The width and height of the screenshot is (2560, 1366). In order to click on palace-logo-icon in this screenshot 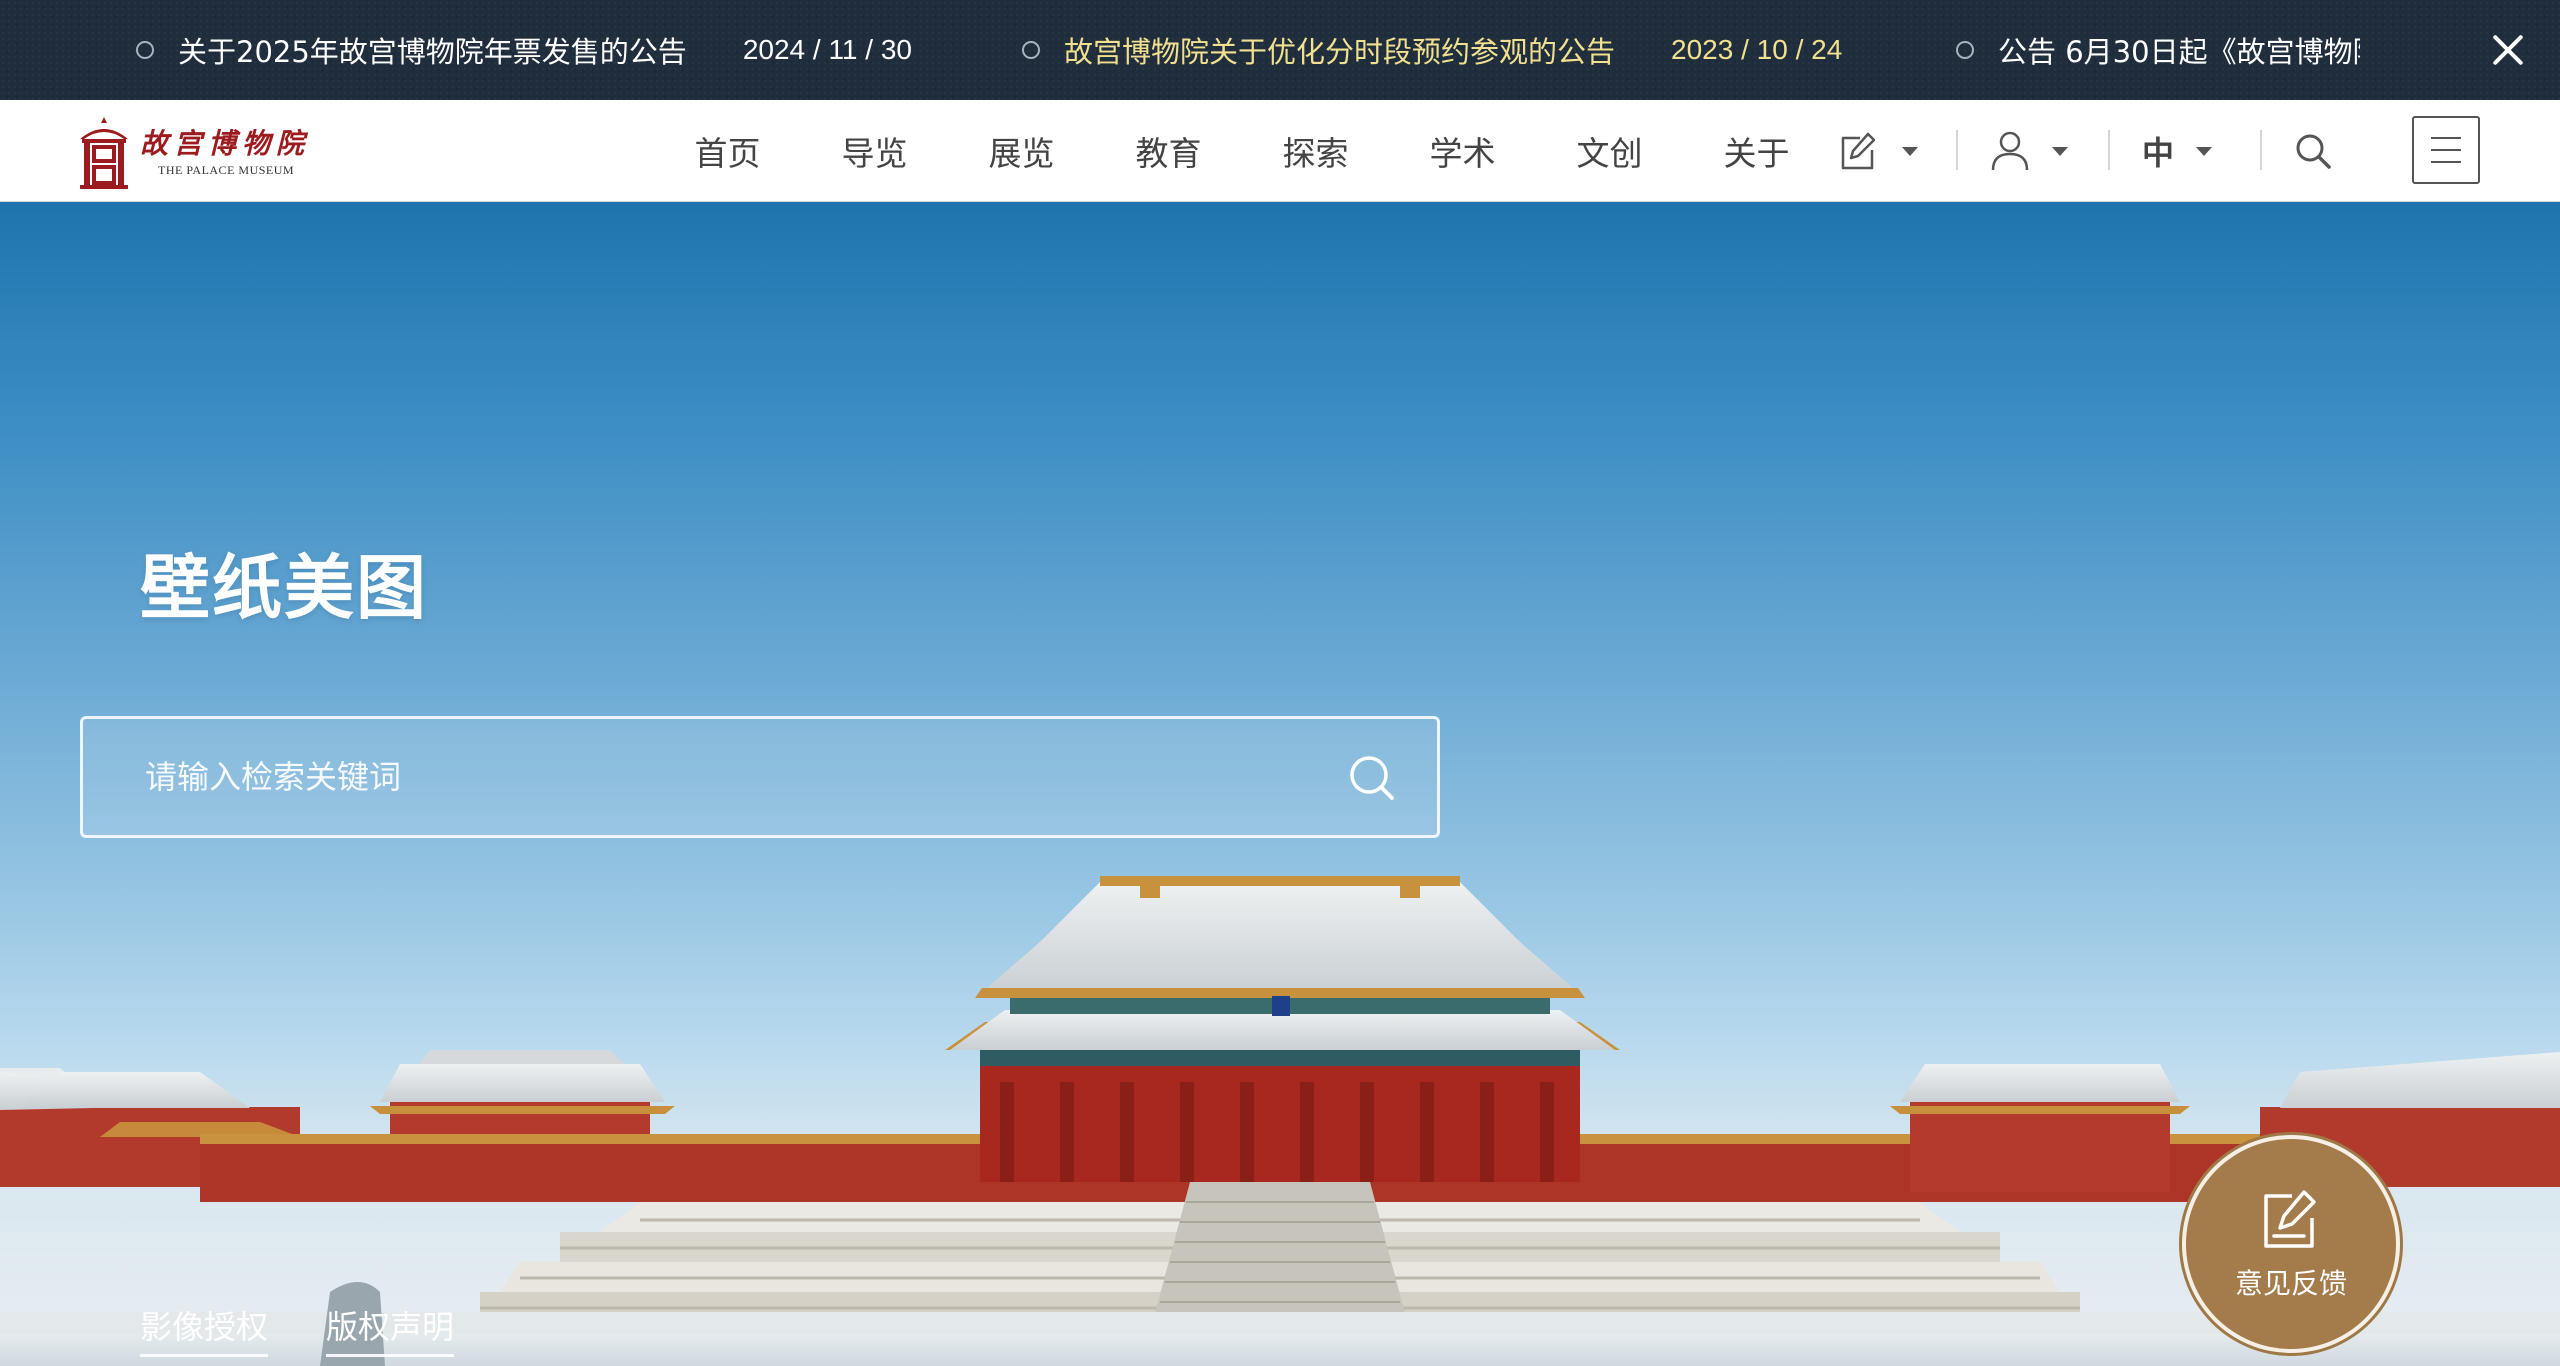, I will do `click(104, 153)`.